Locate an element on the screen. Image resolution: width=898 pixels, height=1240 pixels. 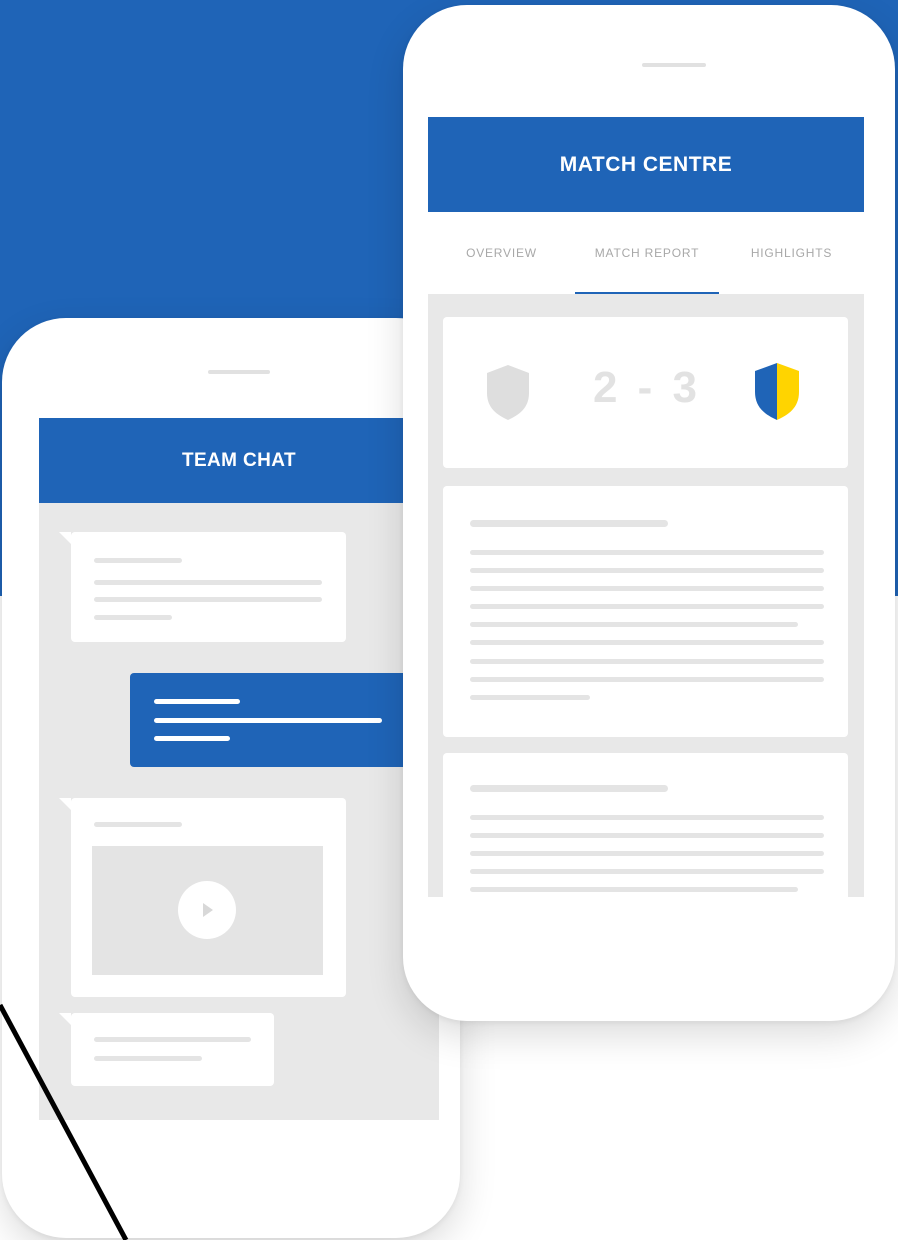
match-centre-header: MATCH CENTRE is located at coordinates (646, 164).